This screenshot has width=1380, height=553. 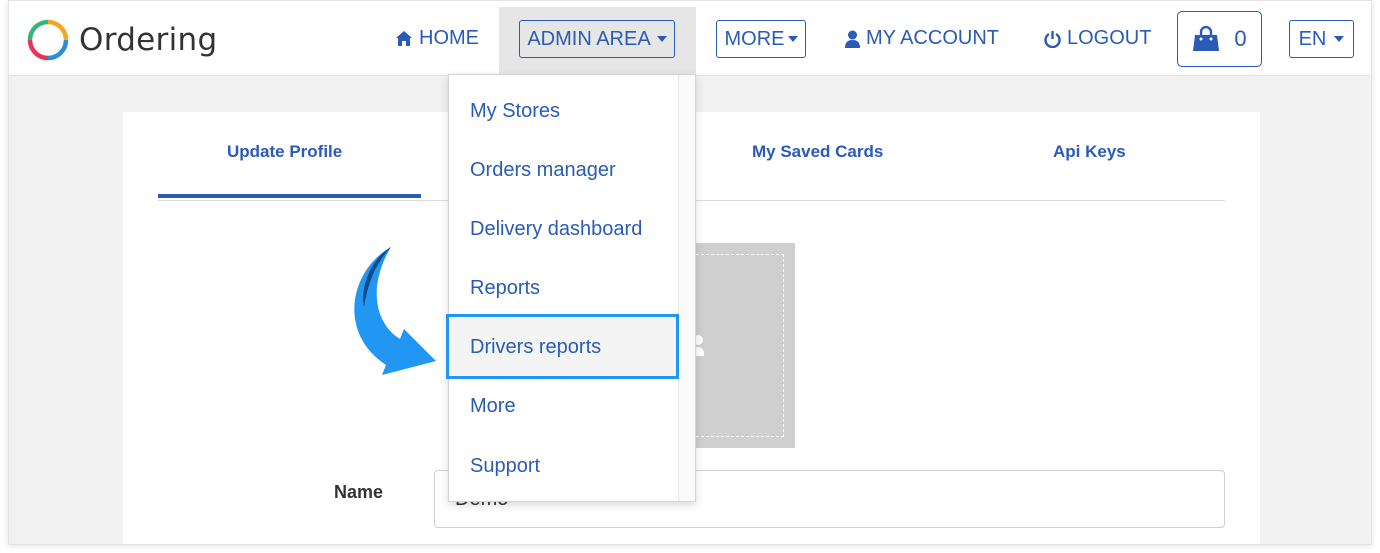 I want to click on nav-my-account: MY ACCOUNT, so click(x=922, y=38).